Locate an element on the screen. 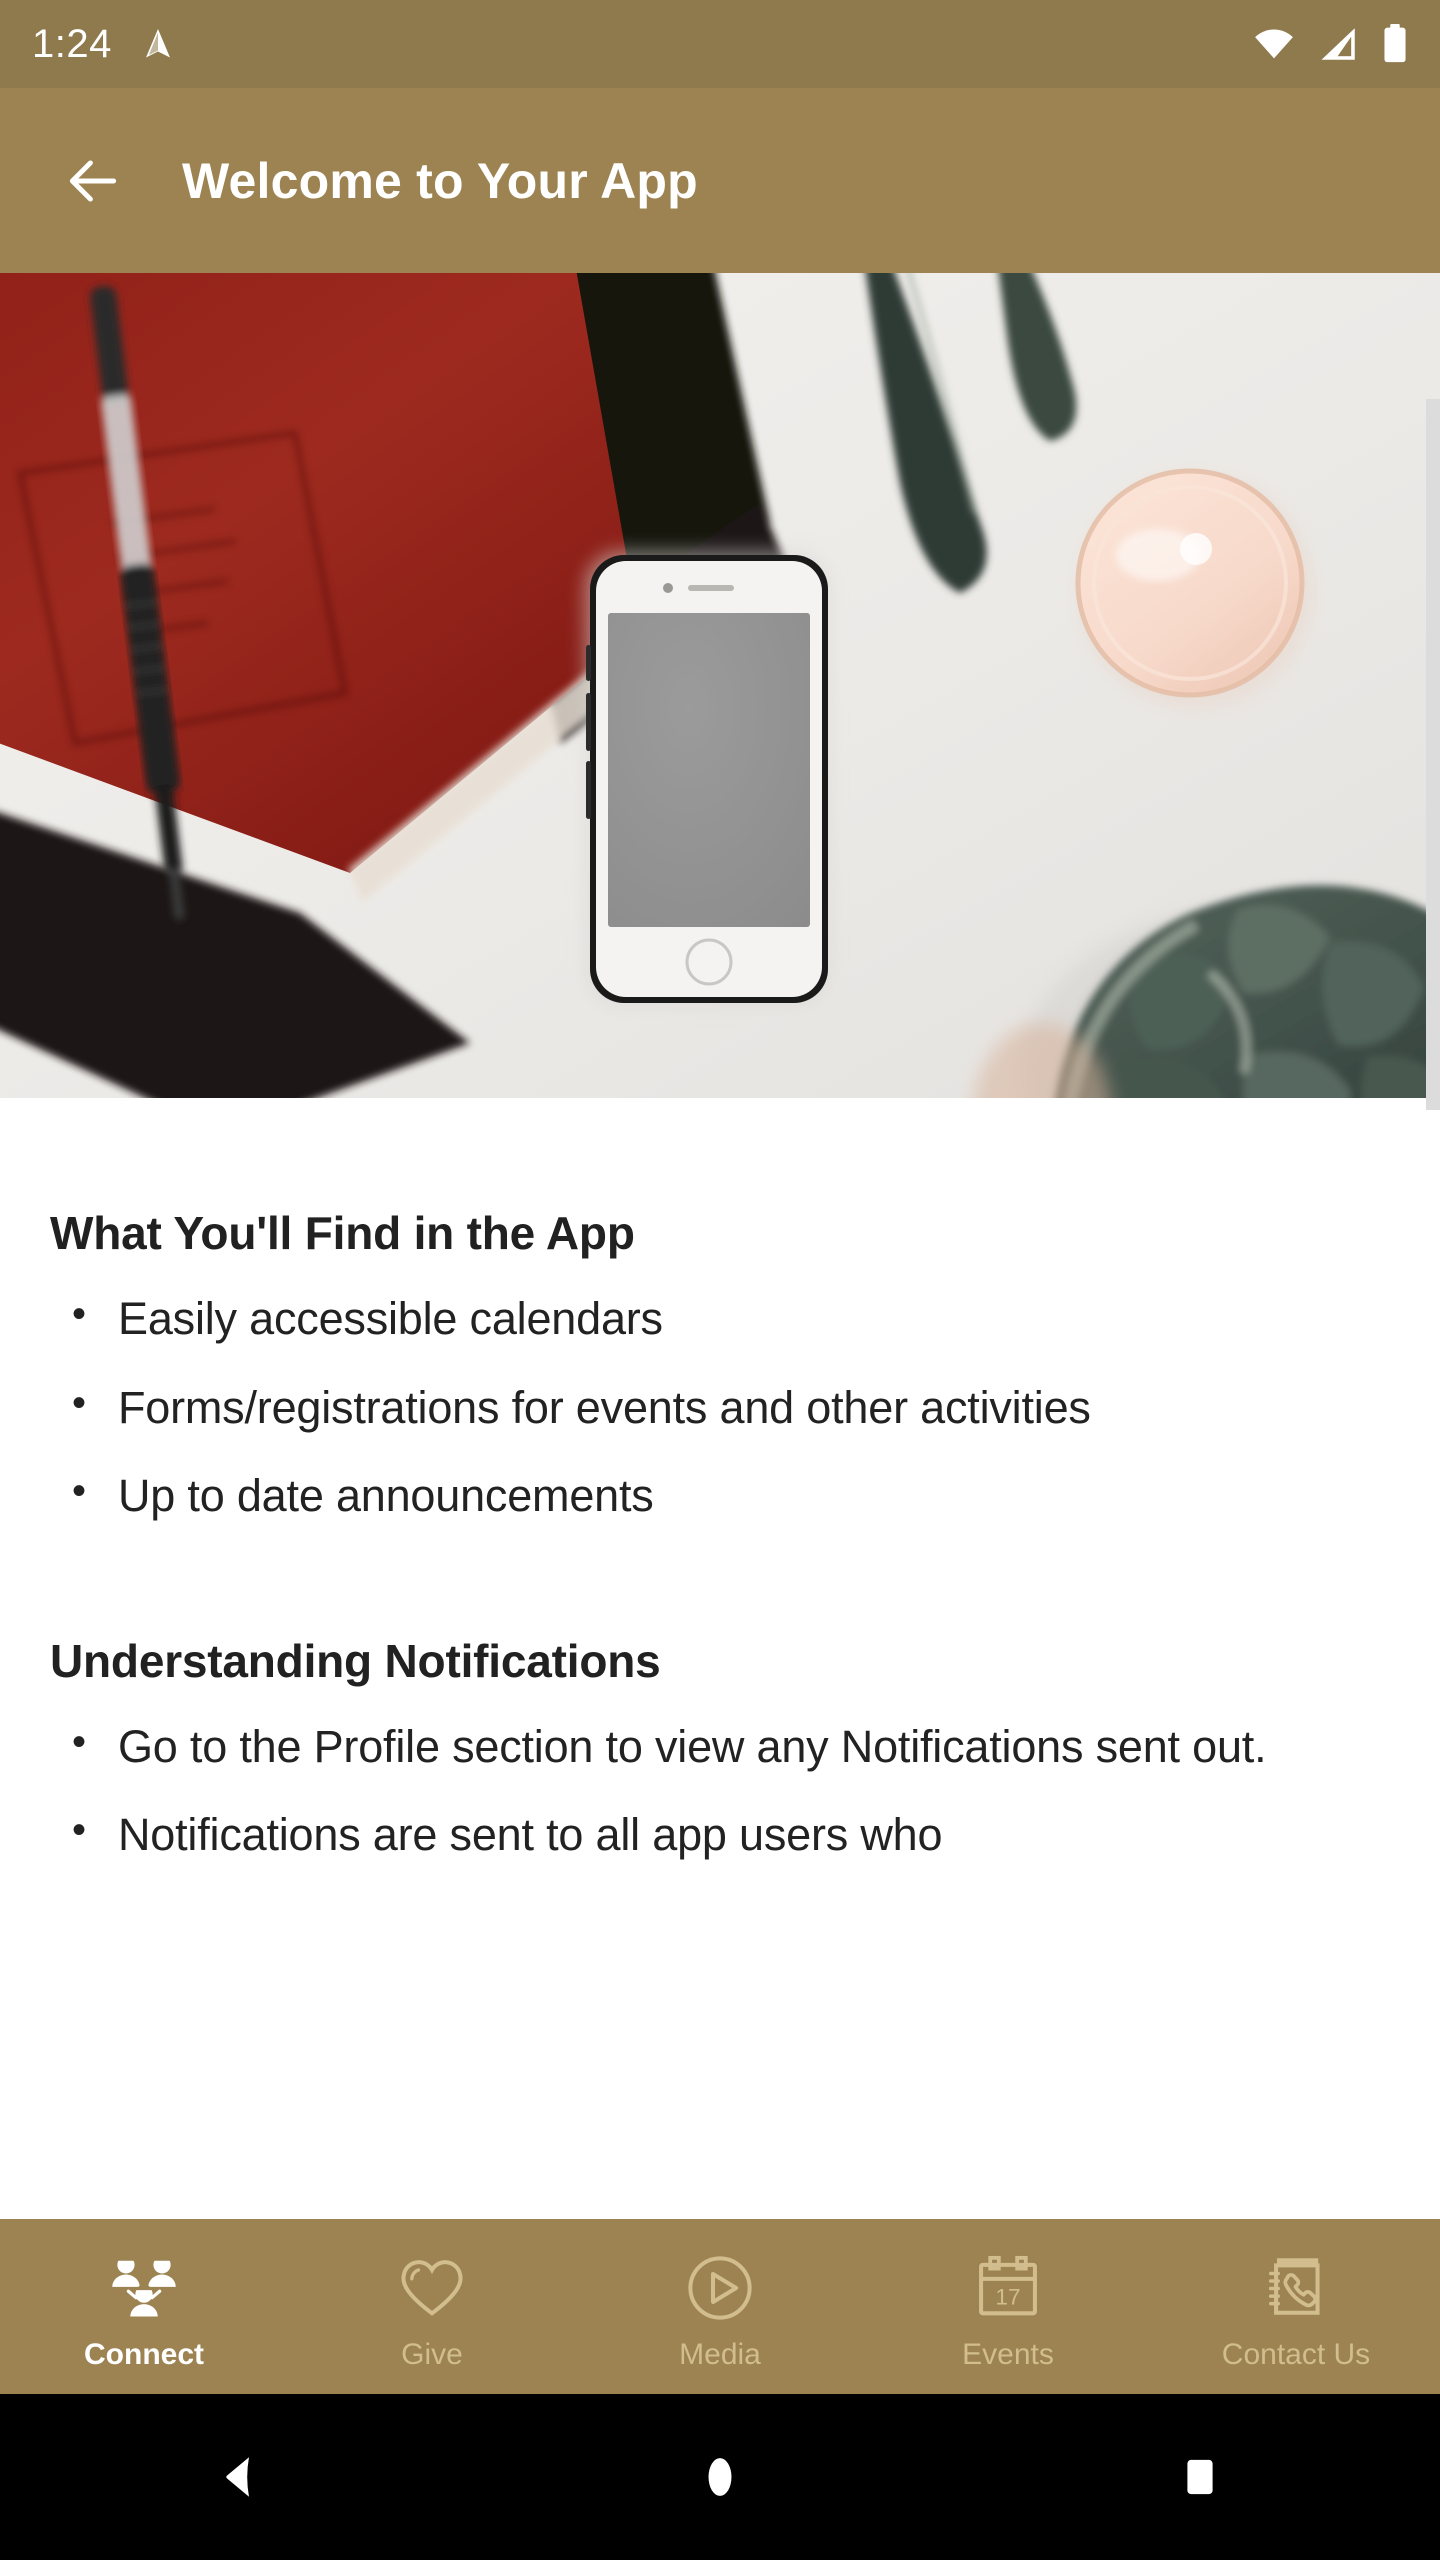 This screenshot has width=1440, height=2560. back-arrow-icon is located at coordinates (93, 181).